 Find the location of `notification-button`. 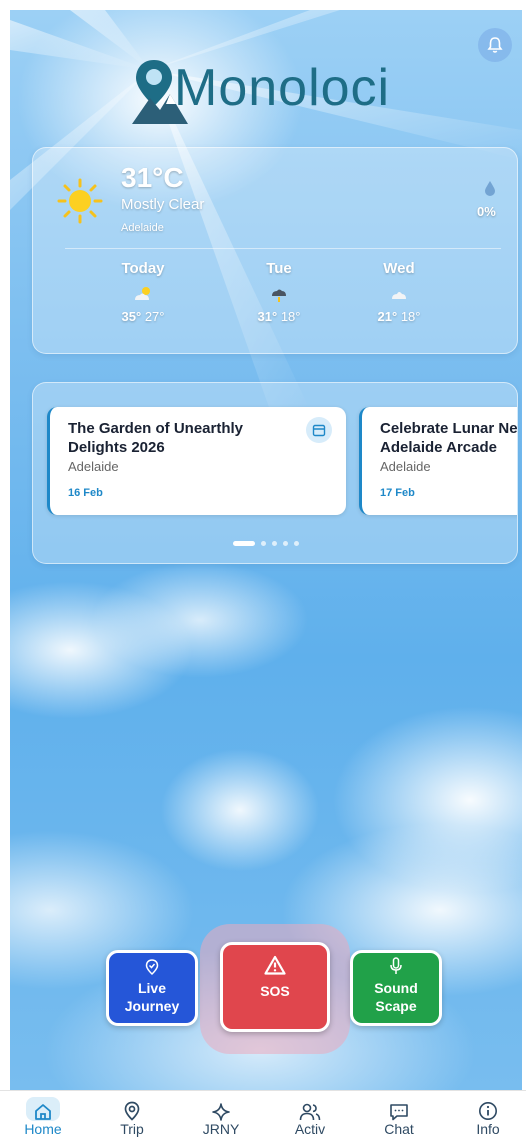

notification-button is located at coordinates (495, 45).